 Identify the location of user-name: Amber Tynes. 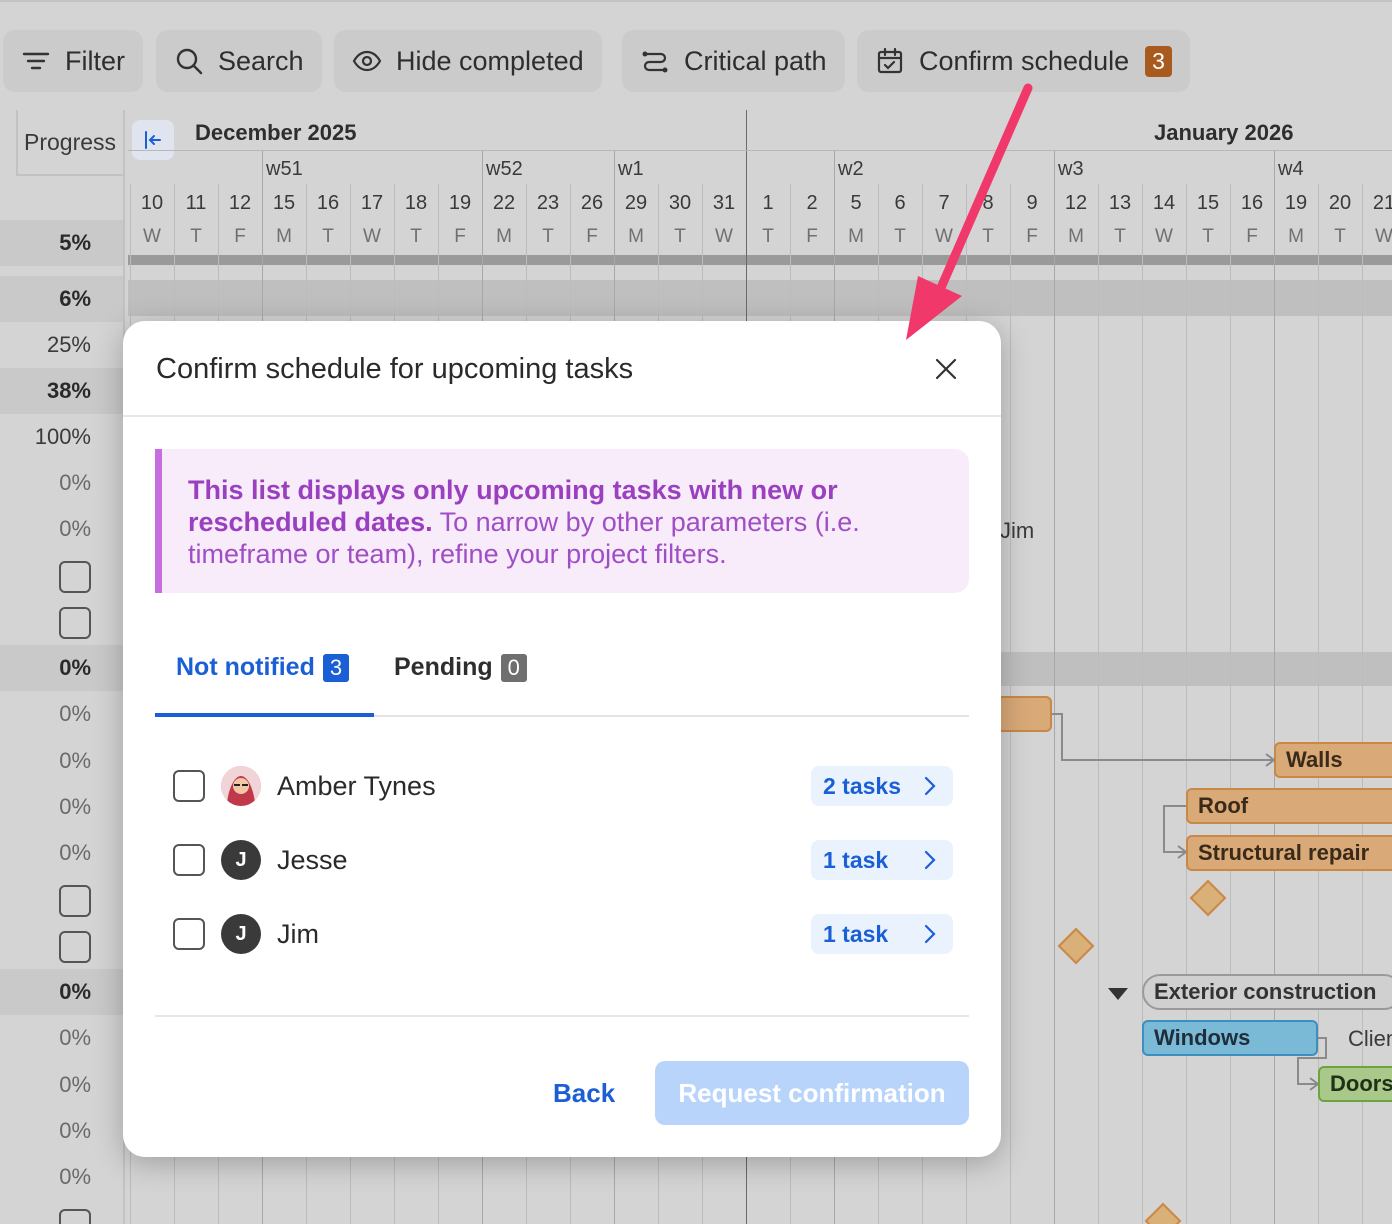
(356, 785).